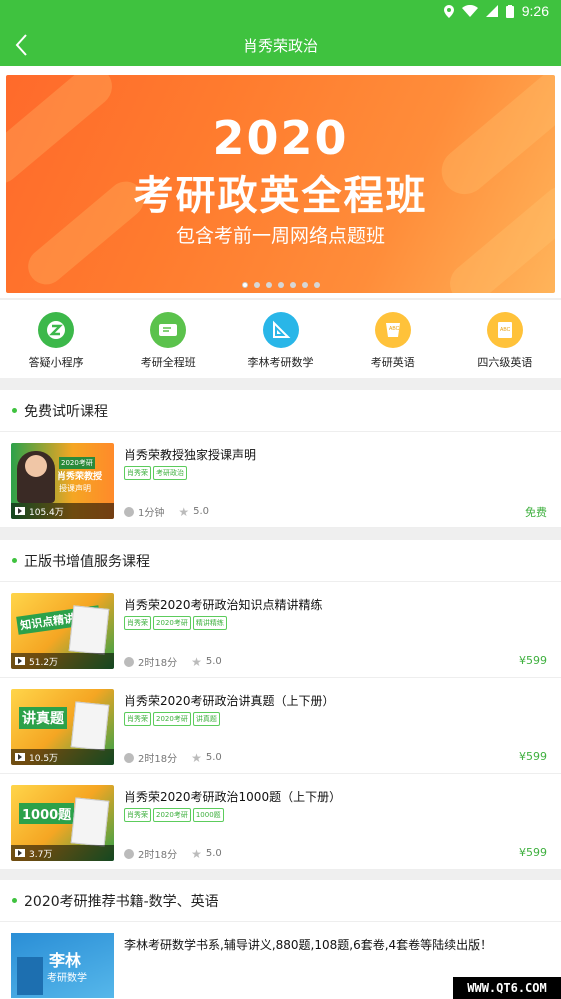 This screenshot has width=561, height=999. What do you see at coordinates (280, 362) in the screenshot?
I see `quick-item-label: 李林考研数学` at bounding box center [280, 362].